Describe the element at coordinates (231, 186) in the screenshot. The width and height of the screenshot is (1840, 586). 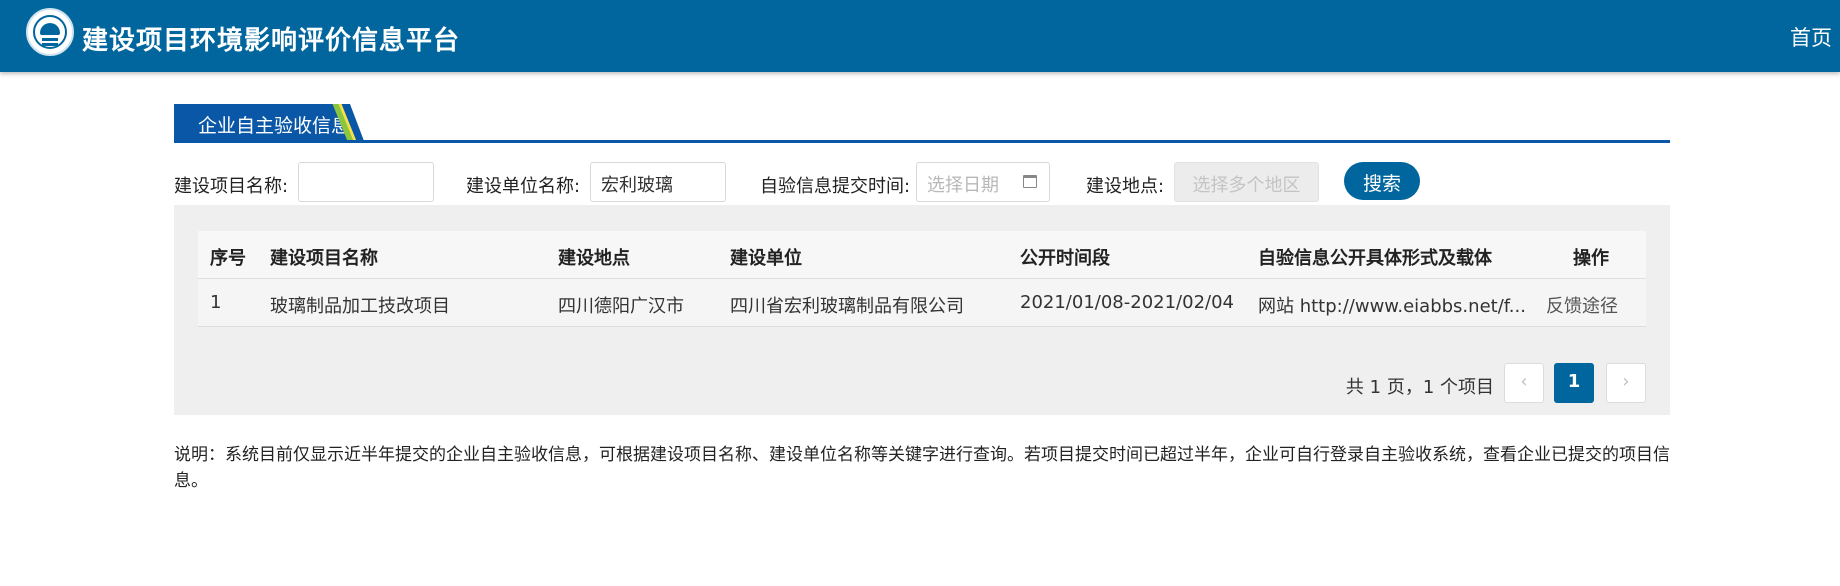
I see `project-name-label: 建设项目名称:` at that location.